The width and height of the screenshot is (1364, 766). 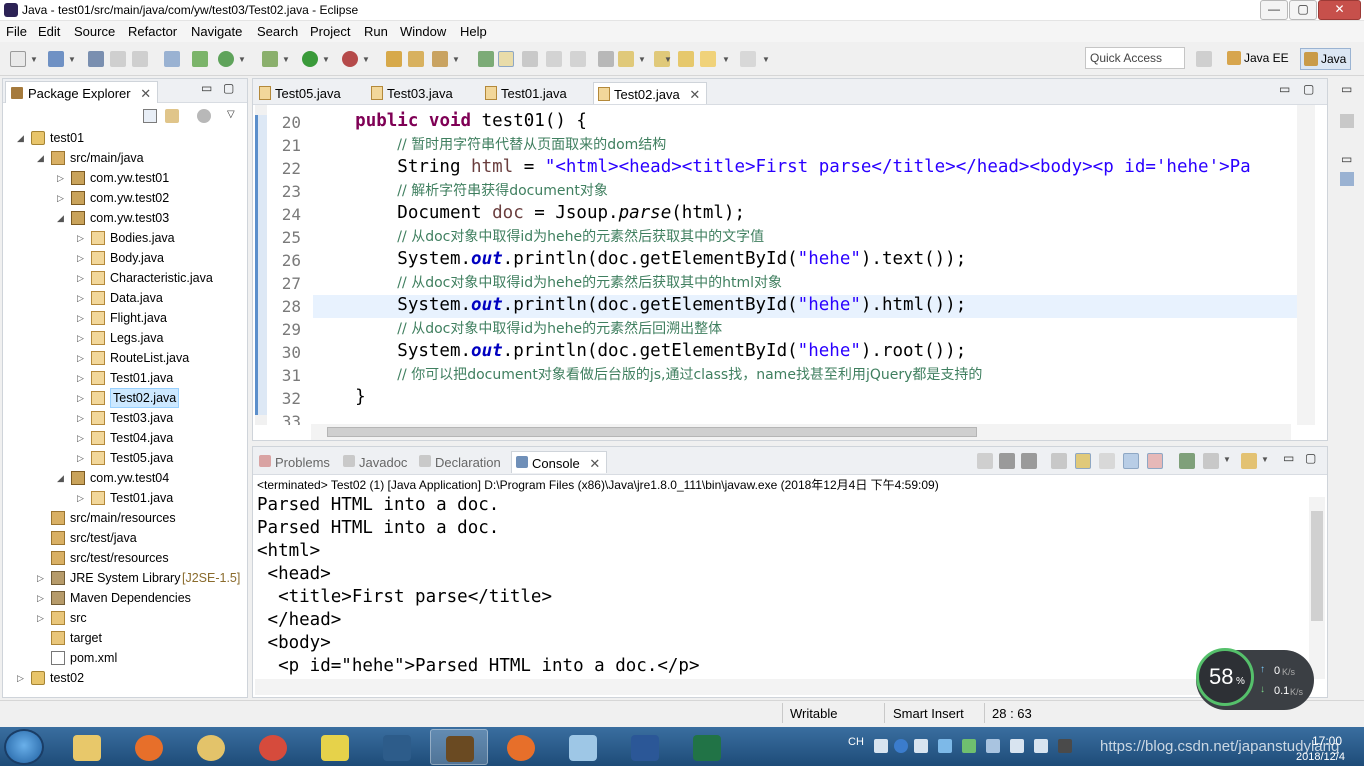 I want to click on minimize-button: —, so click(x=1274, y=10).